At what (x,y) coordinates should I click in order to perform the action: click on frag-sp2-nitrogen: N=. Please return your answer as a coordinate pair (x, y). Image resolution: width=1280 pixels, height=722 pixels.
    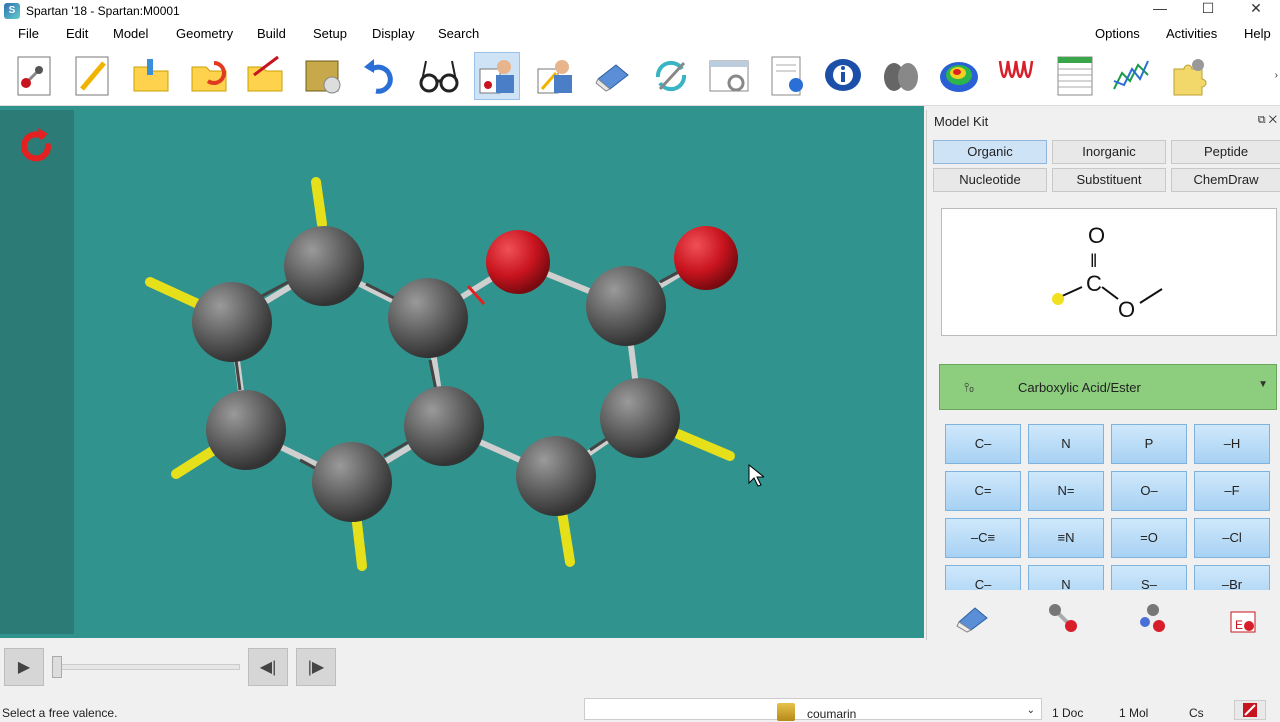
    Looking at the image, I should click on (1066, 491).